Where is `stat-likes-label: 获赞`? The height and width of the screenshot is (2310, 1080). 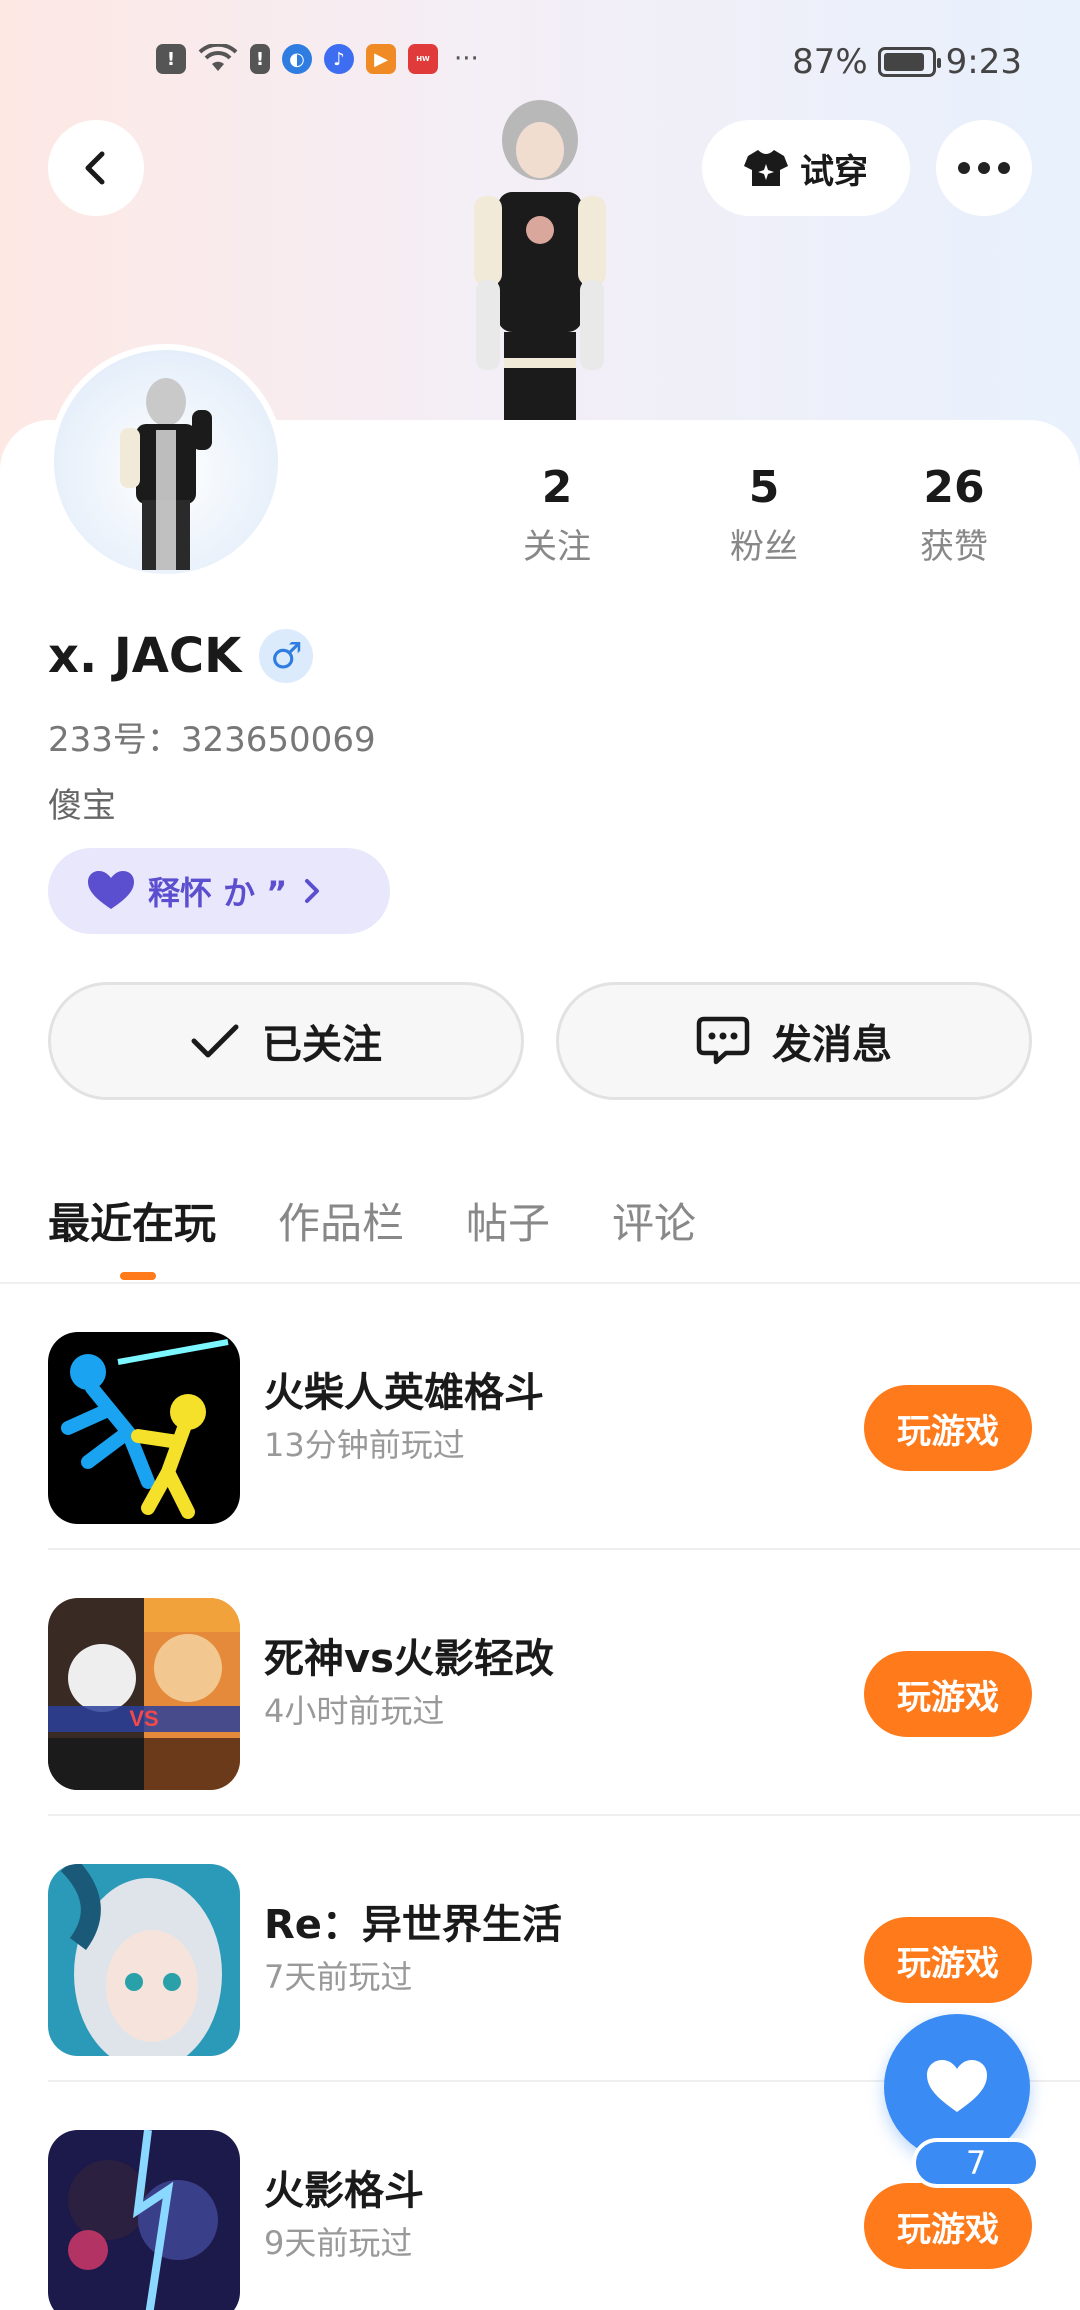
stat-likes-label: 获赞 is located at coordinates (954, 547).